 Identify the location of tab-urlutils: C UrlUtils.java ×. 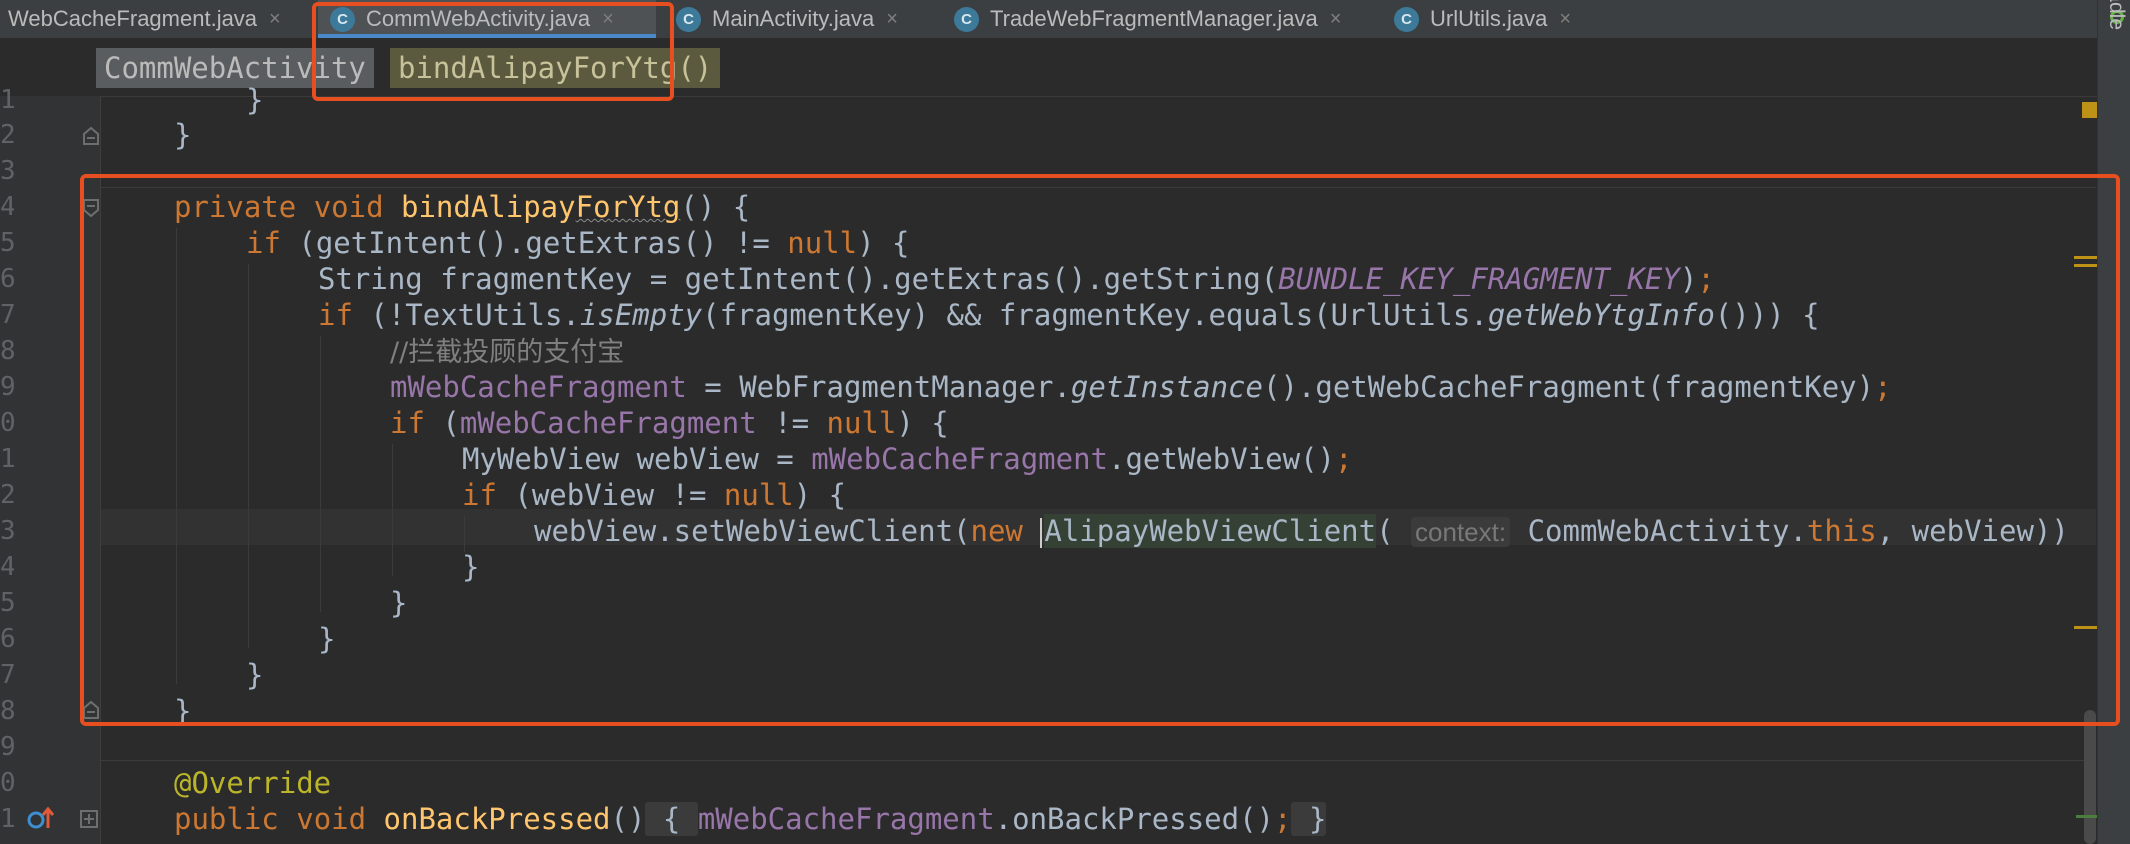
(1496, 19).